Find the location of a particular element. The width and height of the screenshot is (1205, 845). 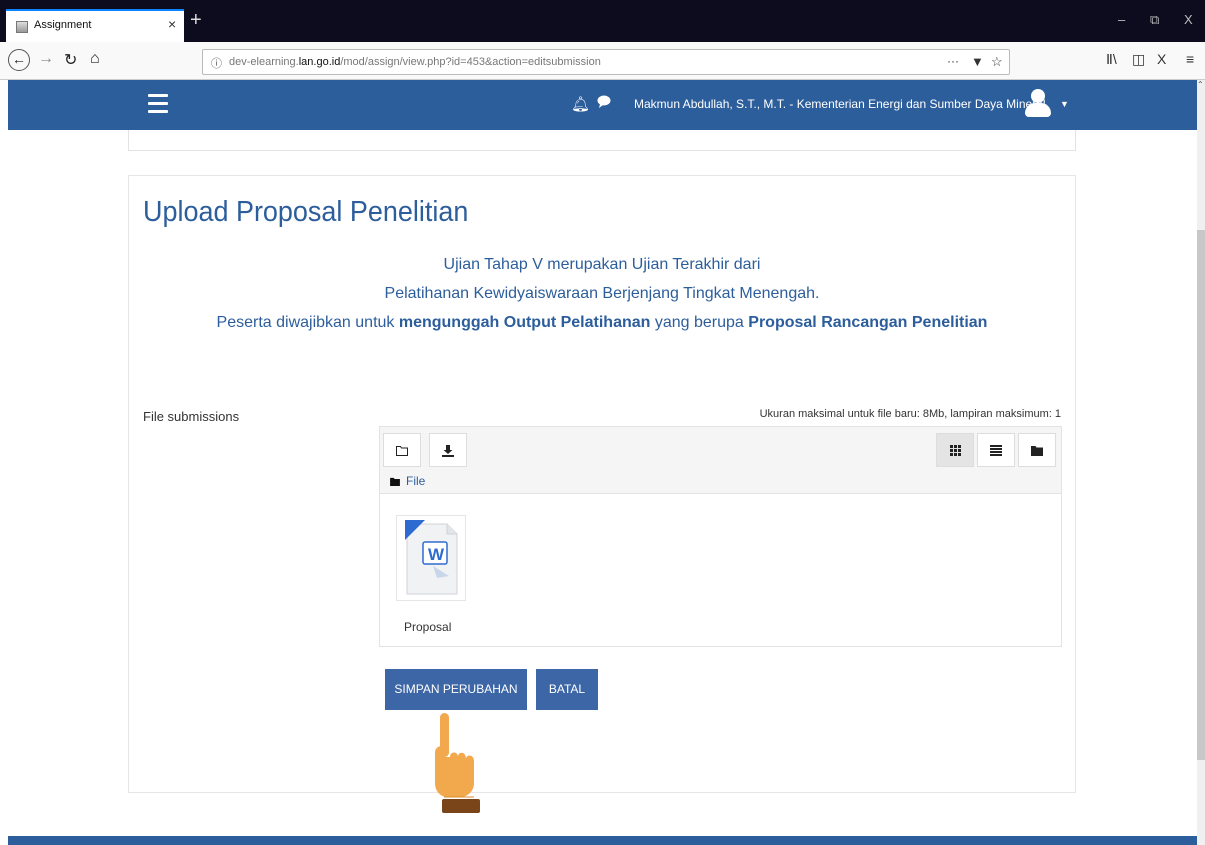

grid-icon is located at coordinates (955, 451).